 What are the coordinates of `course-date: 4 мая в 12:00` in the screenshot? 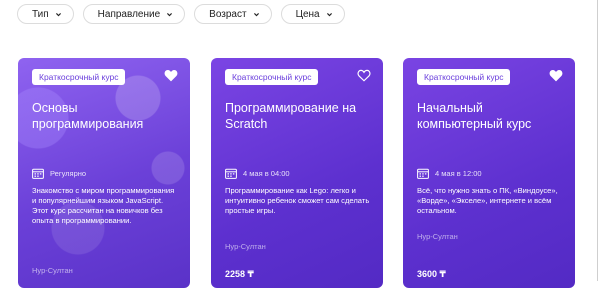 It's located at (458, 173).